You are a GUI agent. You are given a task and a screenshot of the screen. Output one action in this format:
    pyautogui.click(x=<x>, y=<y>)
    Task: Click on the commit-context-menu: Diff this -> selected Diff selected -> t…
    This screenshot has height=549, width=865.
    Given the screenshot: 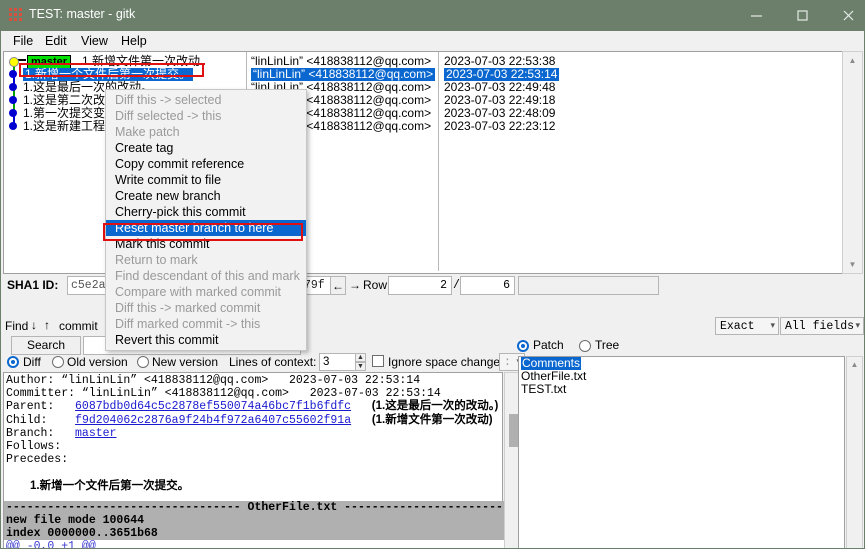 What is the action you would take?
    pyautogui.click(x=206, y=220)
    